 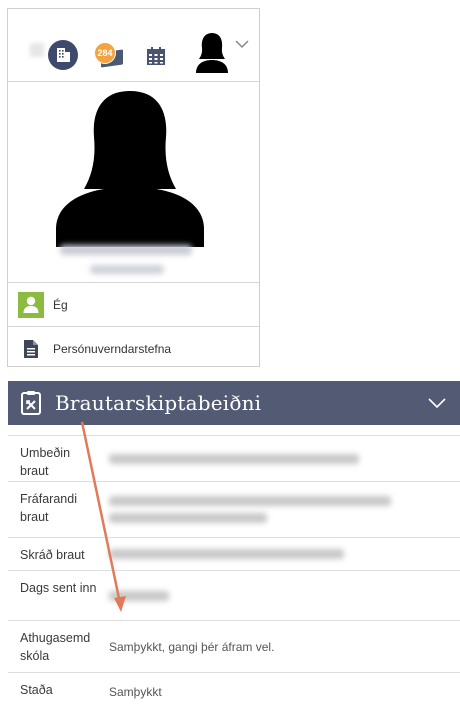 What do you see at coordinates (133, 45) in the screenshot?
I see `top-toolbar: 284` at bounding box center [133, 45].